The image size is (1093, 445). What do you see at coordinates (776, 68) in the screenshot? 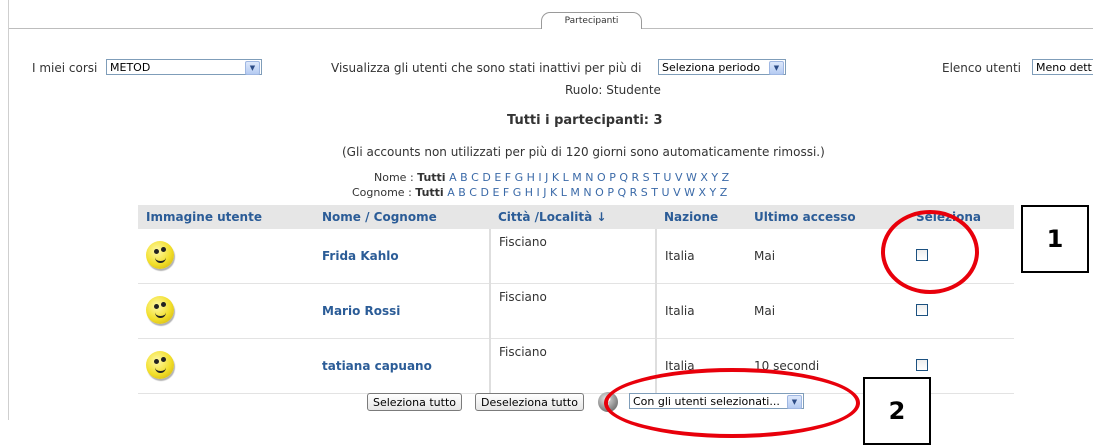
I see `chevron-down-icon: ▼` at bounding box center [776, 68].